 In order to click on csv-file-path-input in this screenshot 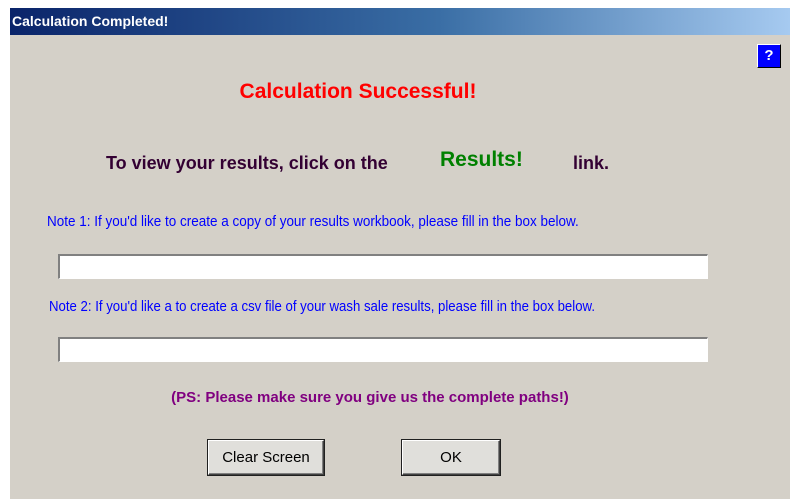, I will do `click(383, 349)`.